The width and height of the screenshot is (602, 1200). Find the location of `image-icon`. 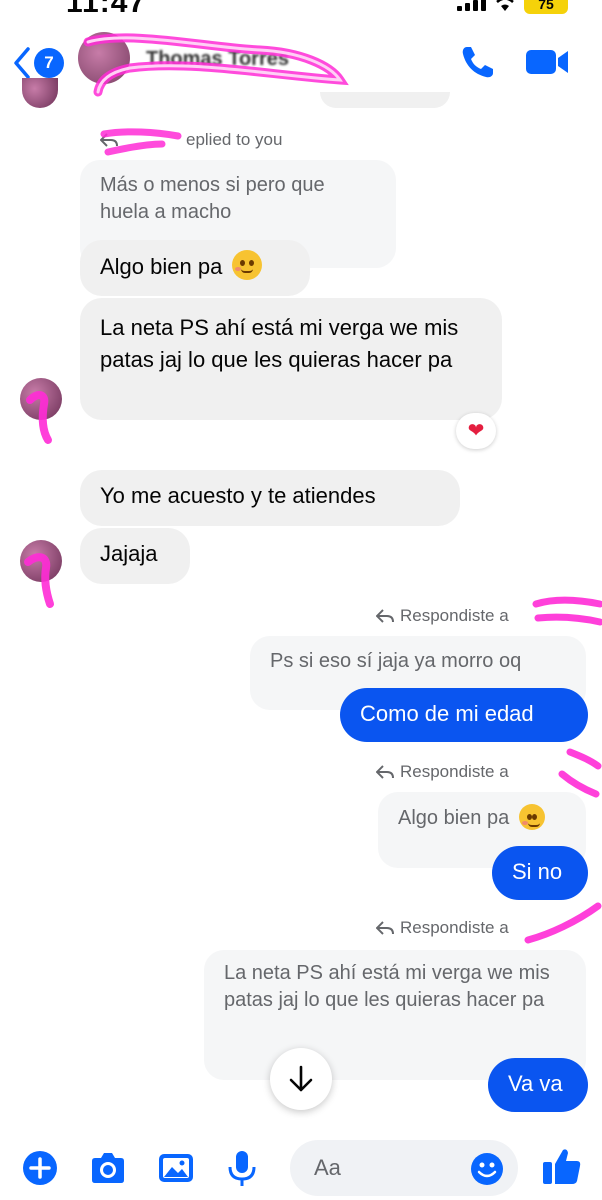

image-icon is located at coordinates (176, 1168).